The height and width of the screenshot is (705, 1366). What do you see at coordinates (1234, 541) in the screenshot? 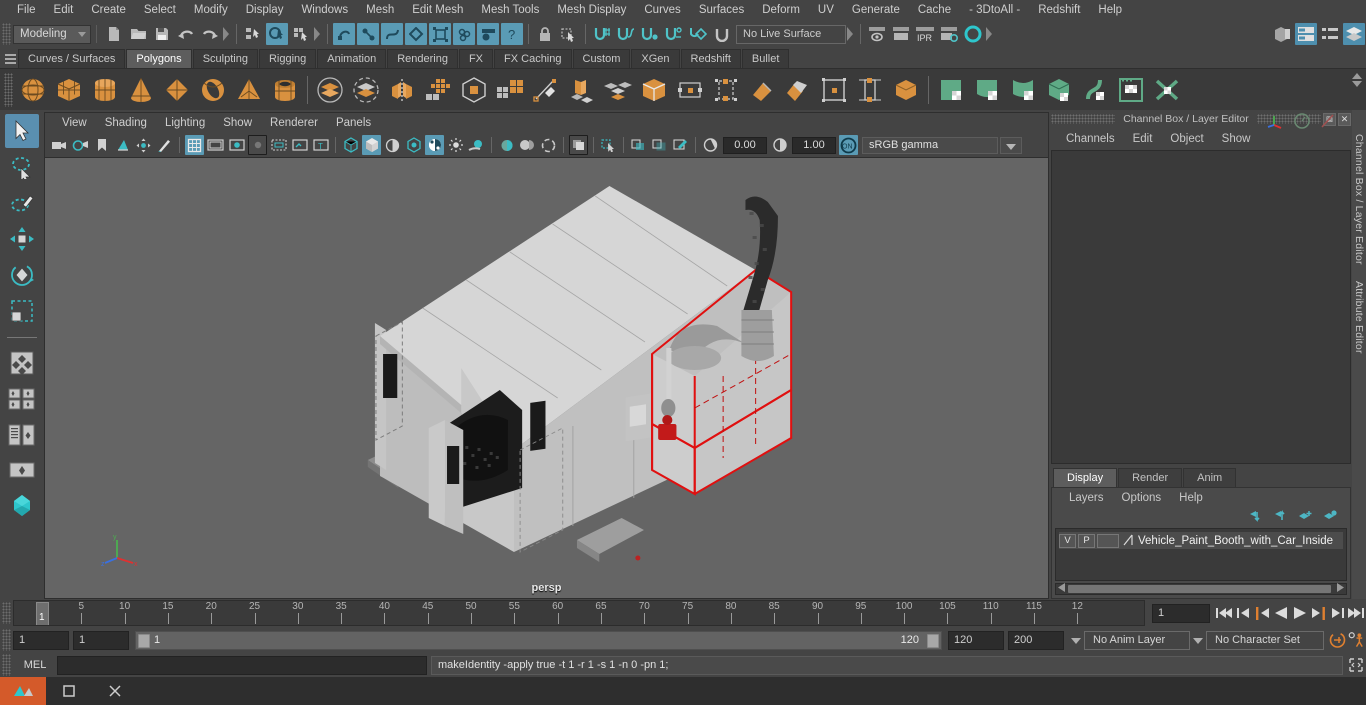
I see `layer-name: Vehicle_Paint_Booth_with_Car_Inside` at bounding box center [1234, 541].